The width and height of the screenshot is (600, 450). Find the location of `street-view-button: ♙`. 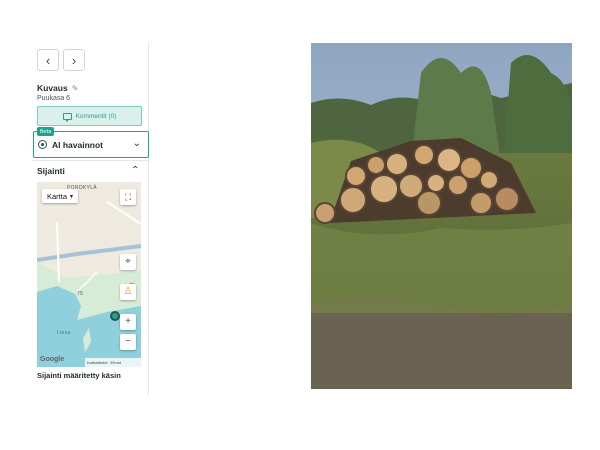

street-view-button: ♙ is located at coordinates (128, 292).